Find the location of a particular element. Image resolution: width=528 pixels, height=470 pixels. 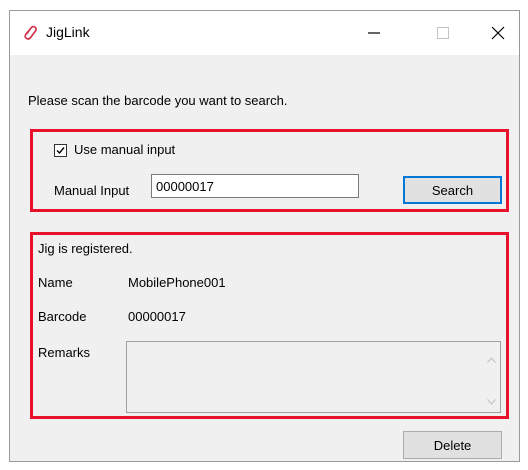

maximize-button is located at coordinates (443, 33).